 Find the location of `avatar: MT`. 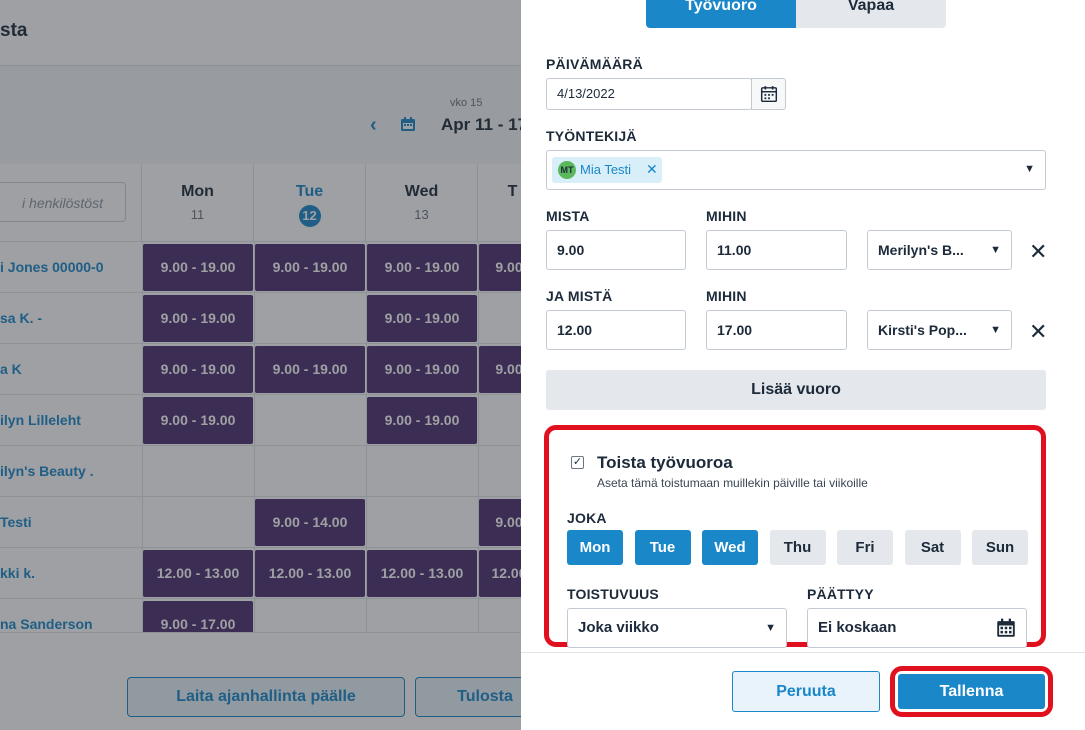

avatar: MT is located at coordinates (567, 170).